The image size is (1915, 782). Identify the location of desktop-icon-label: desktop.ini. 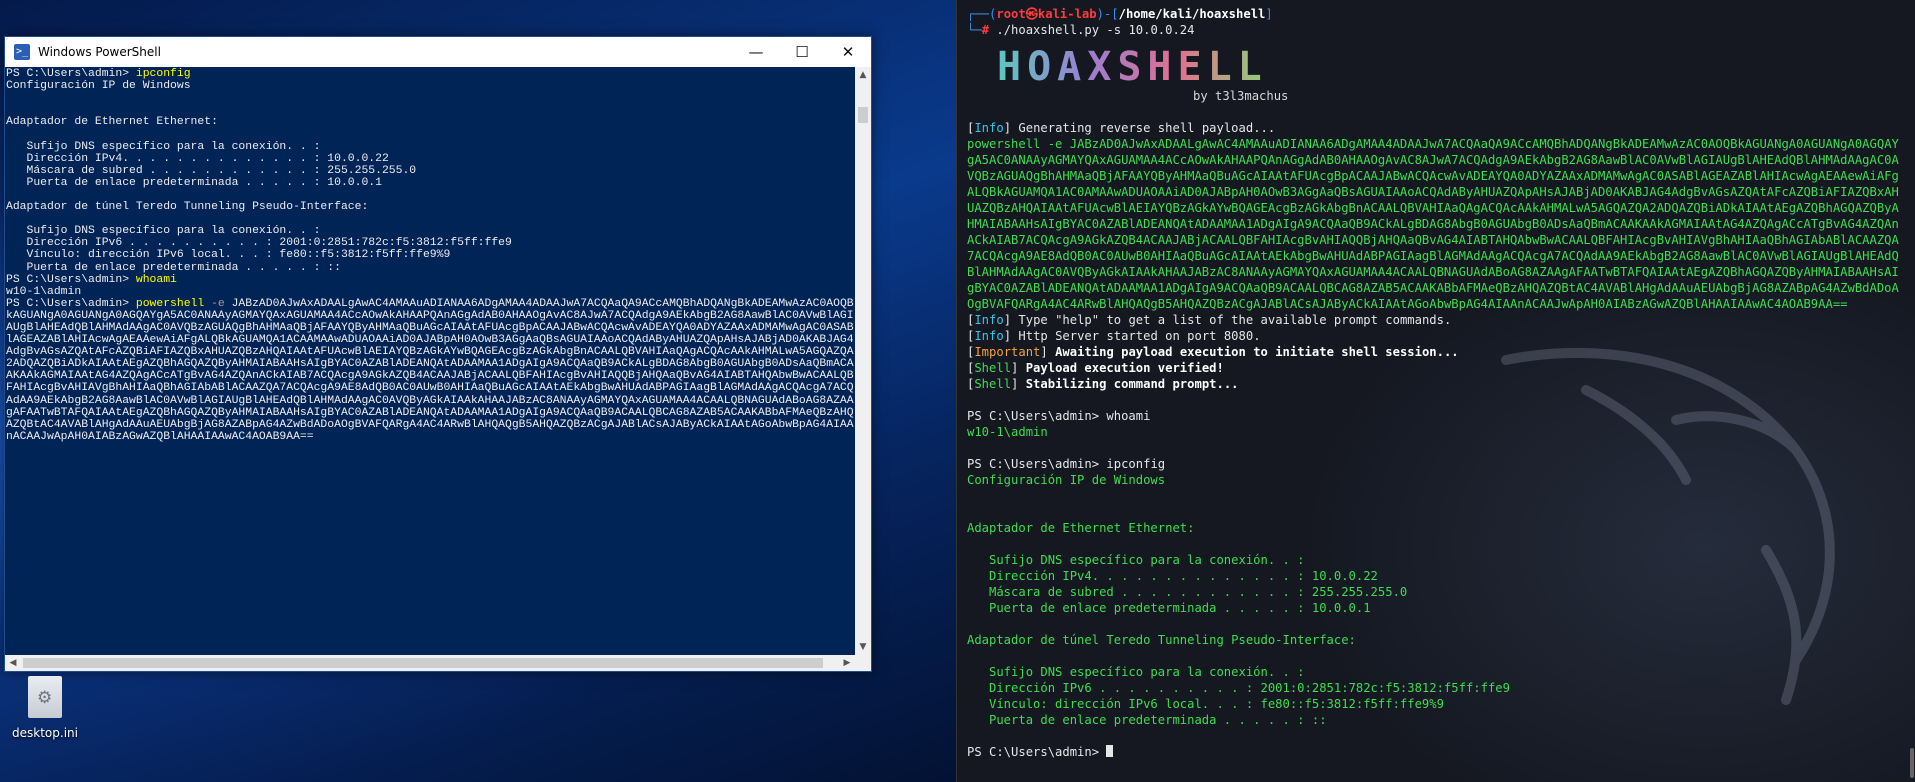
(45, 733).